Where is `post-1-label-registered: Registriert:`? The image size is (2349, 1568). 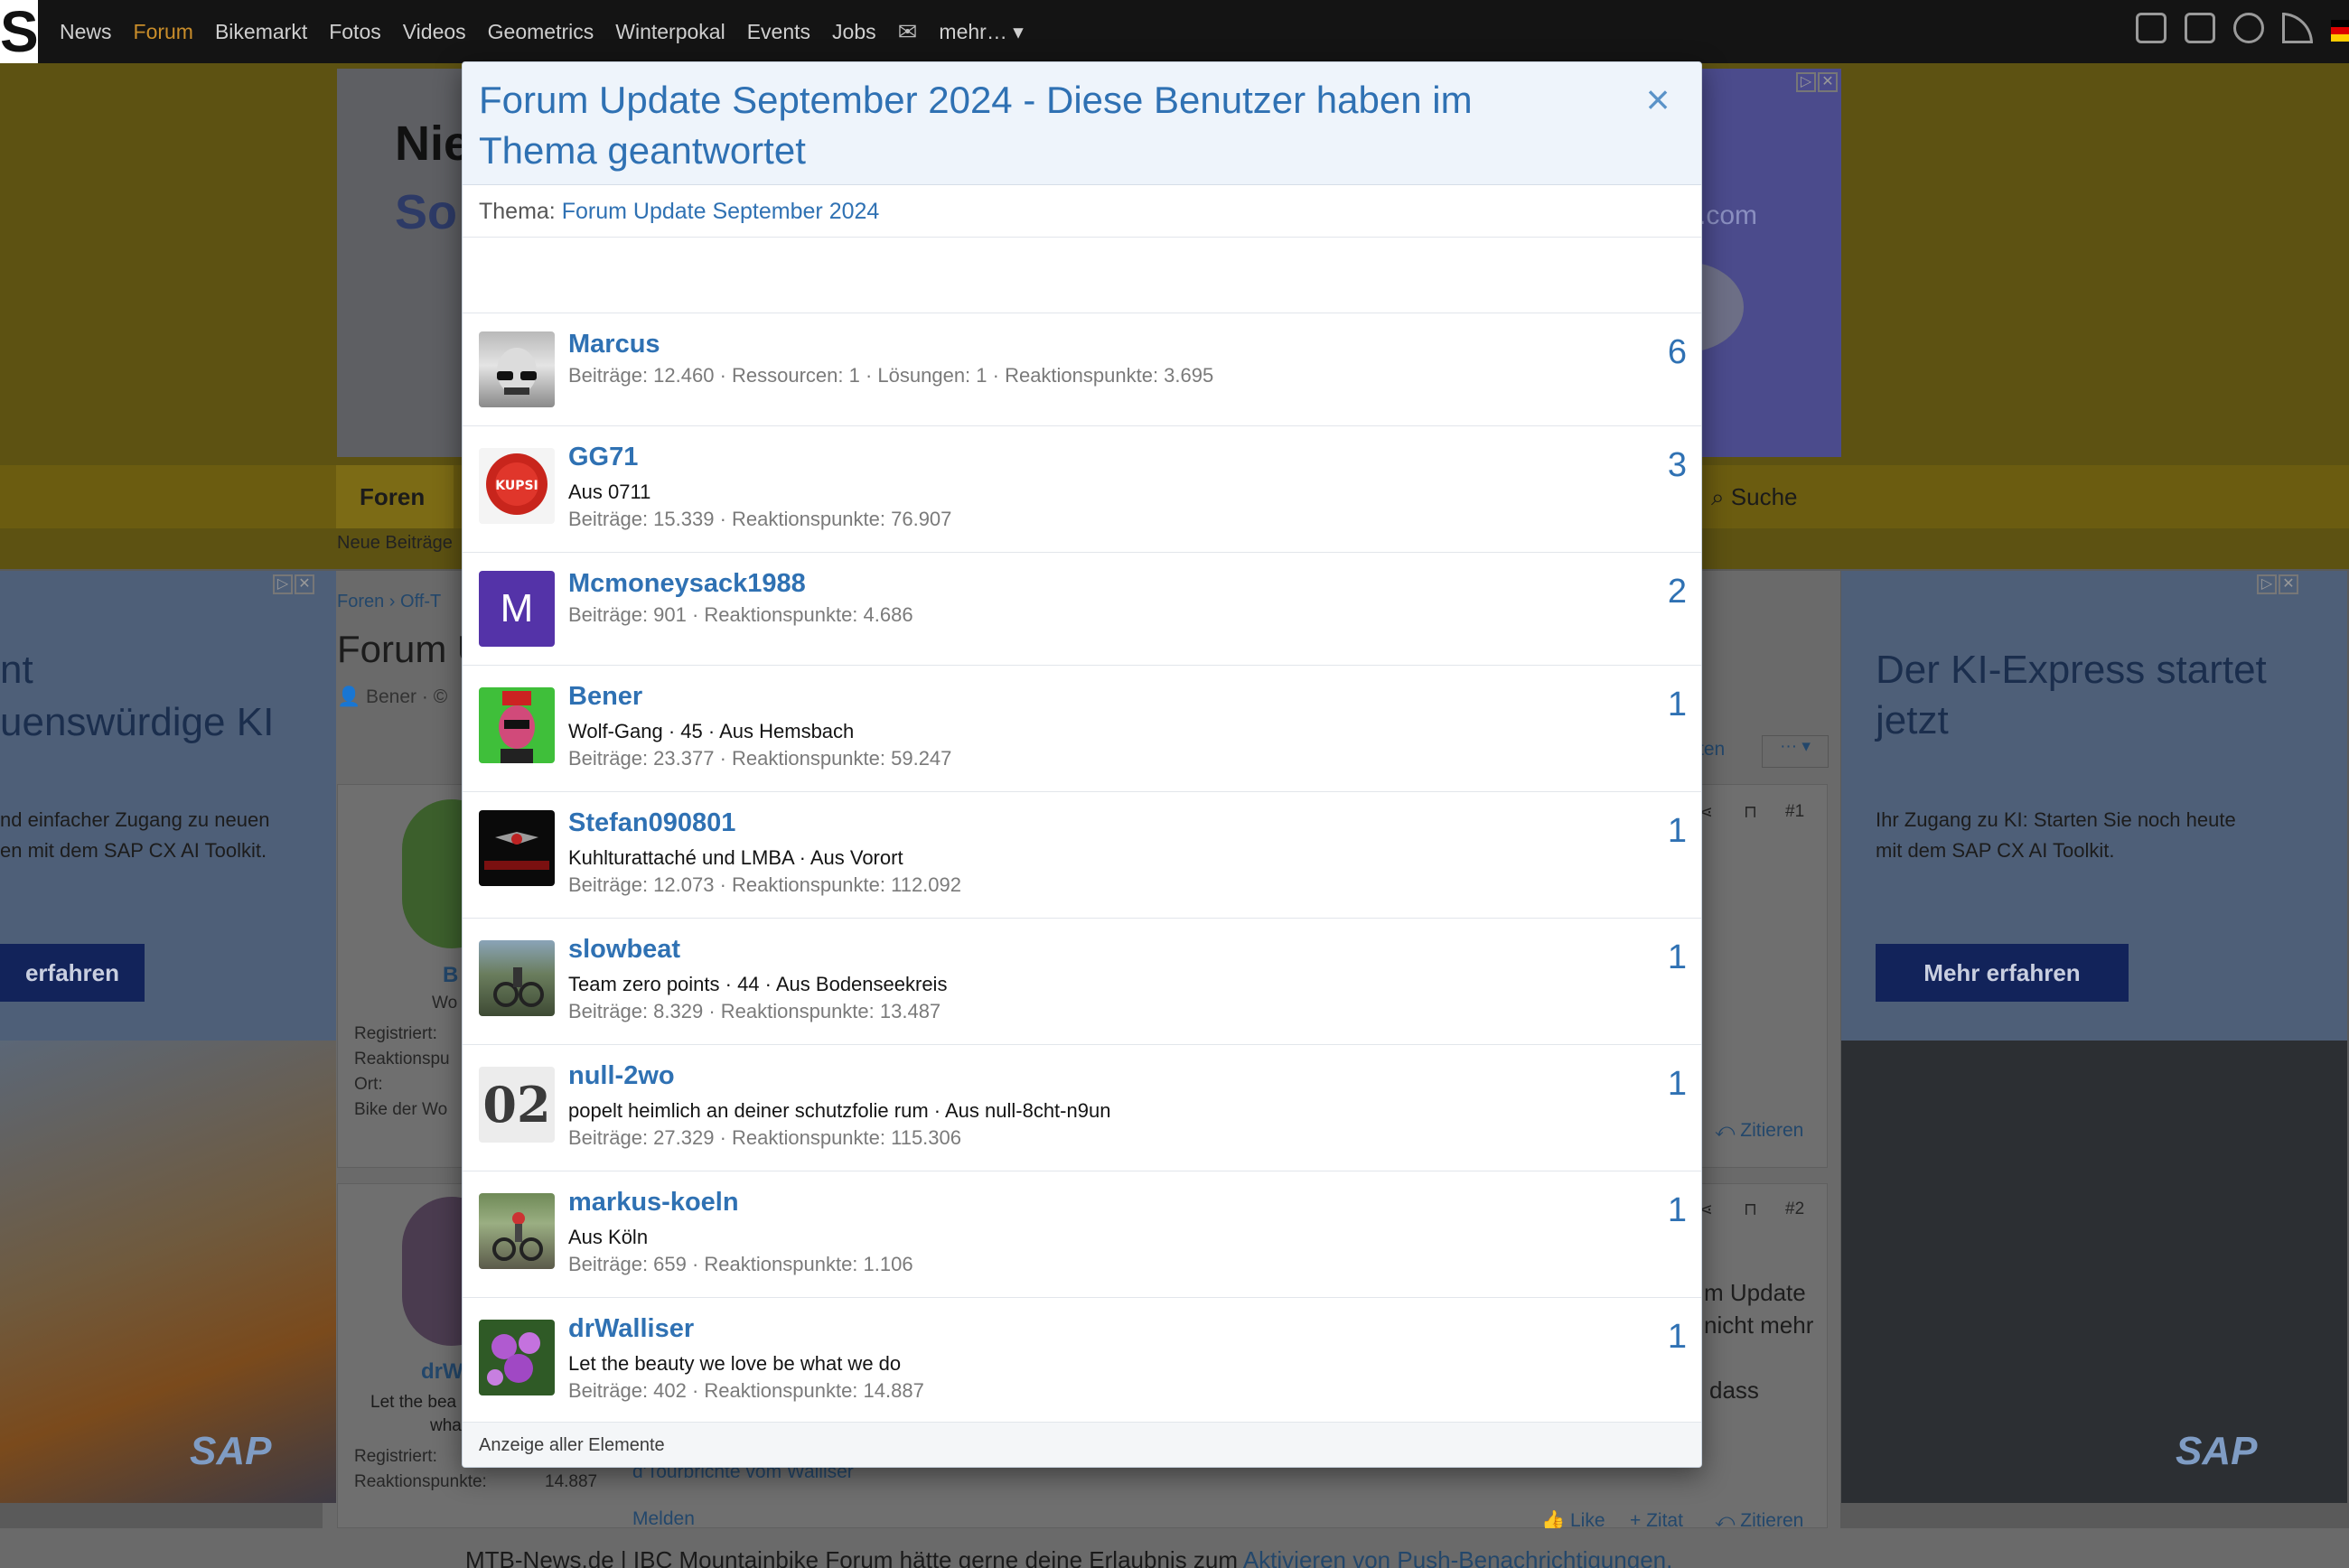
post-1-label-registered: Registriert: is located at coordinates (395, 1033).